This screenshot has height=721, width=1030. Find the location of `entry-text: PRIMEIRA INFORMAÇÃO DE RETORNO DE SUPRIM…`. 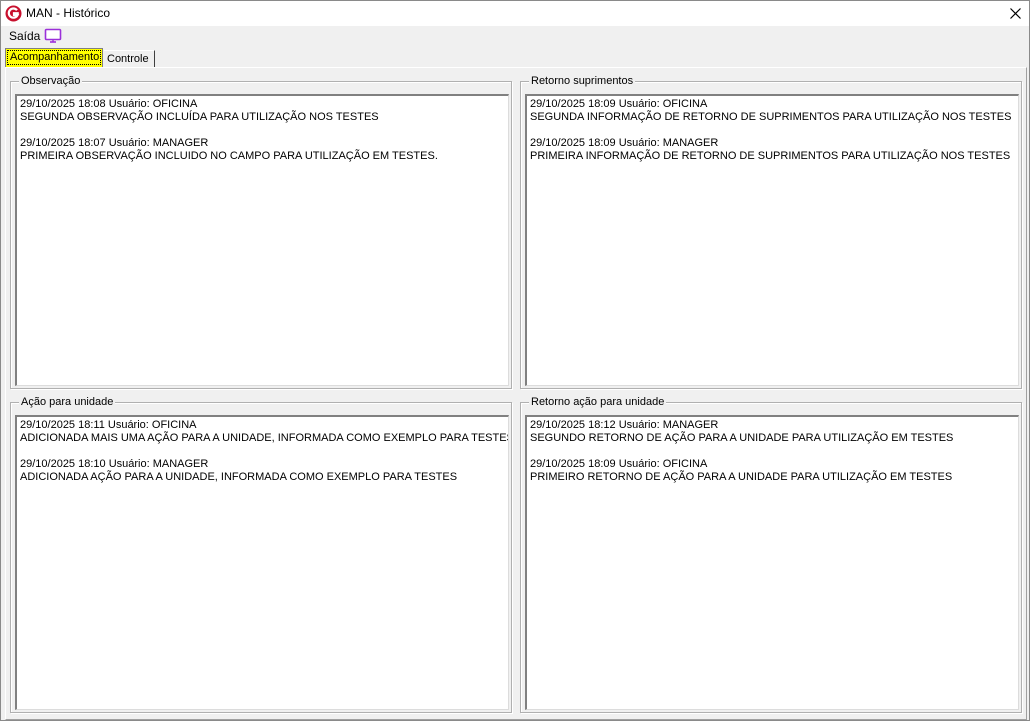

entry-text: PRIMEIRA INFORMAÇÃO DE RETORNO DE SUPRIM… is located at coordinates (770, 156).